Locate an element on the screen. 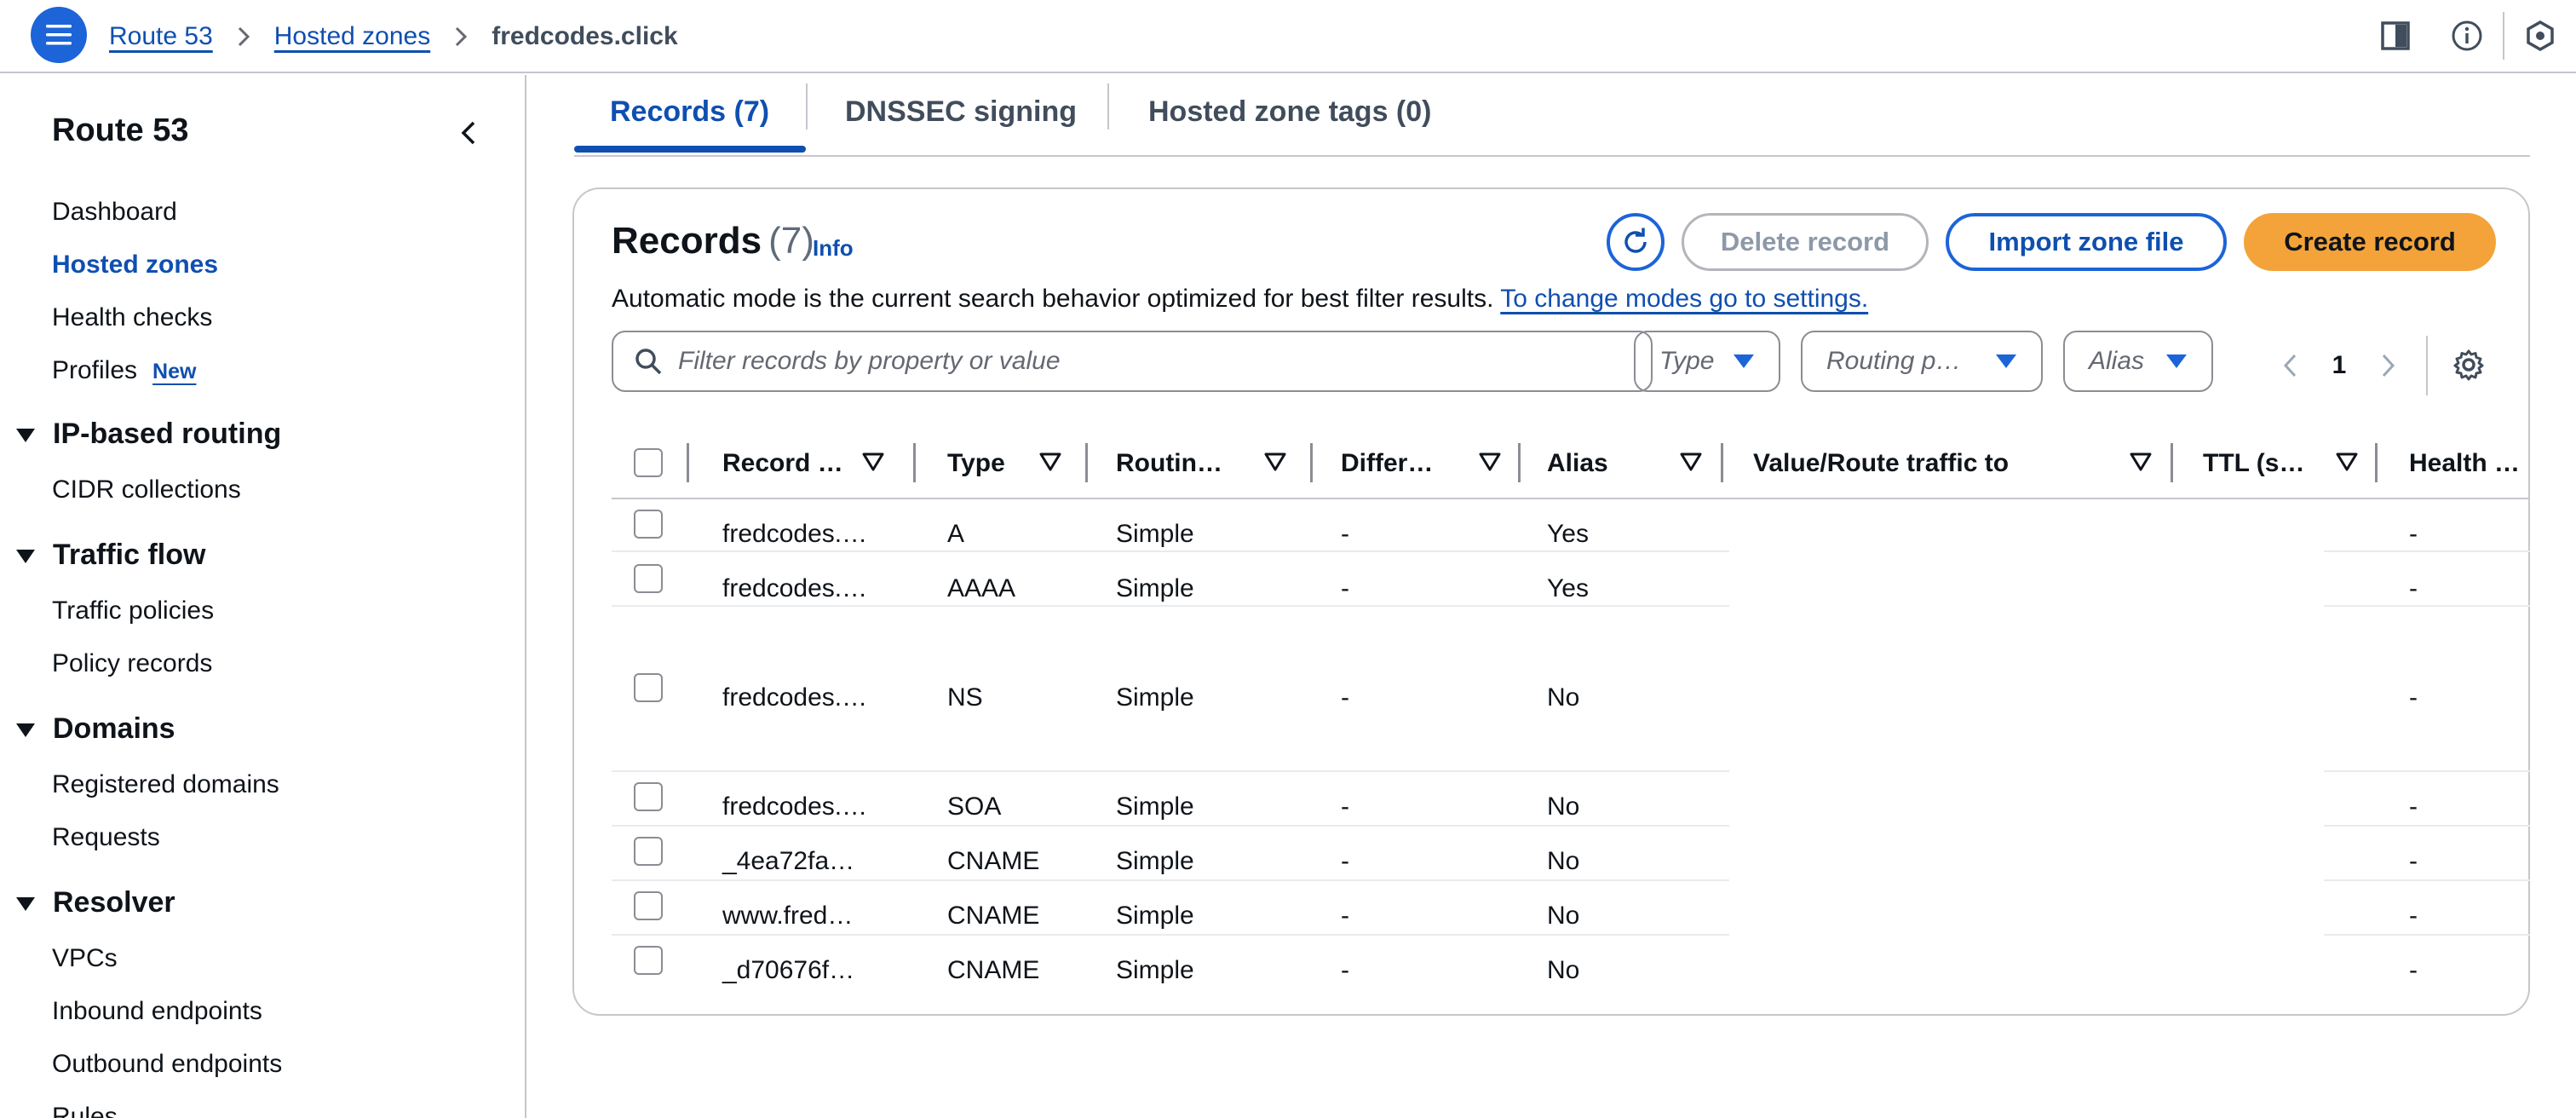 The width and height of the screenshot is (2576, 1118). sidebar-section-domains: Domains is located at coordinates (95, 729).